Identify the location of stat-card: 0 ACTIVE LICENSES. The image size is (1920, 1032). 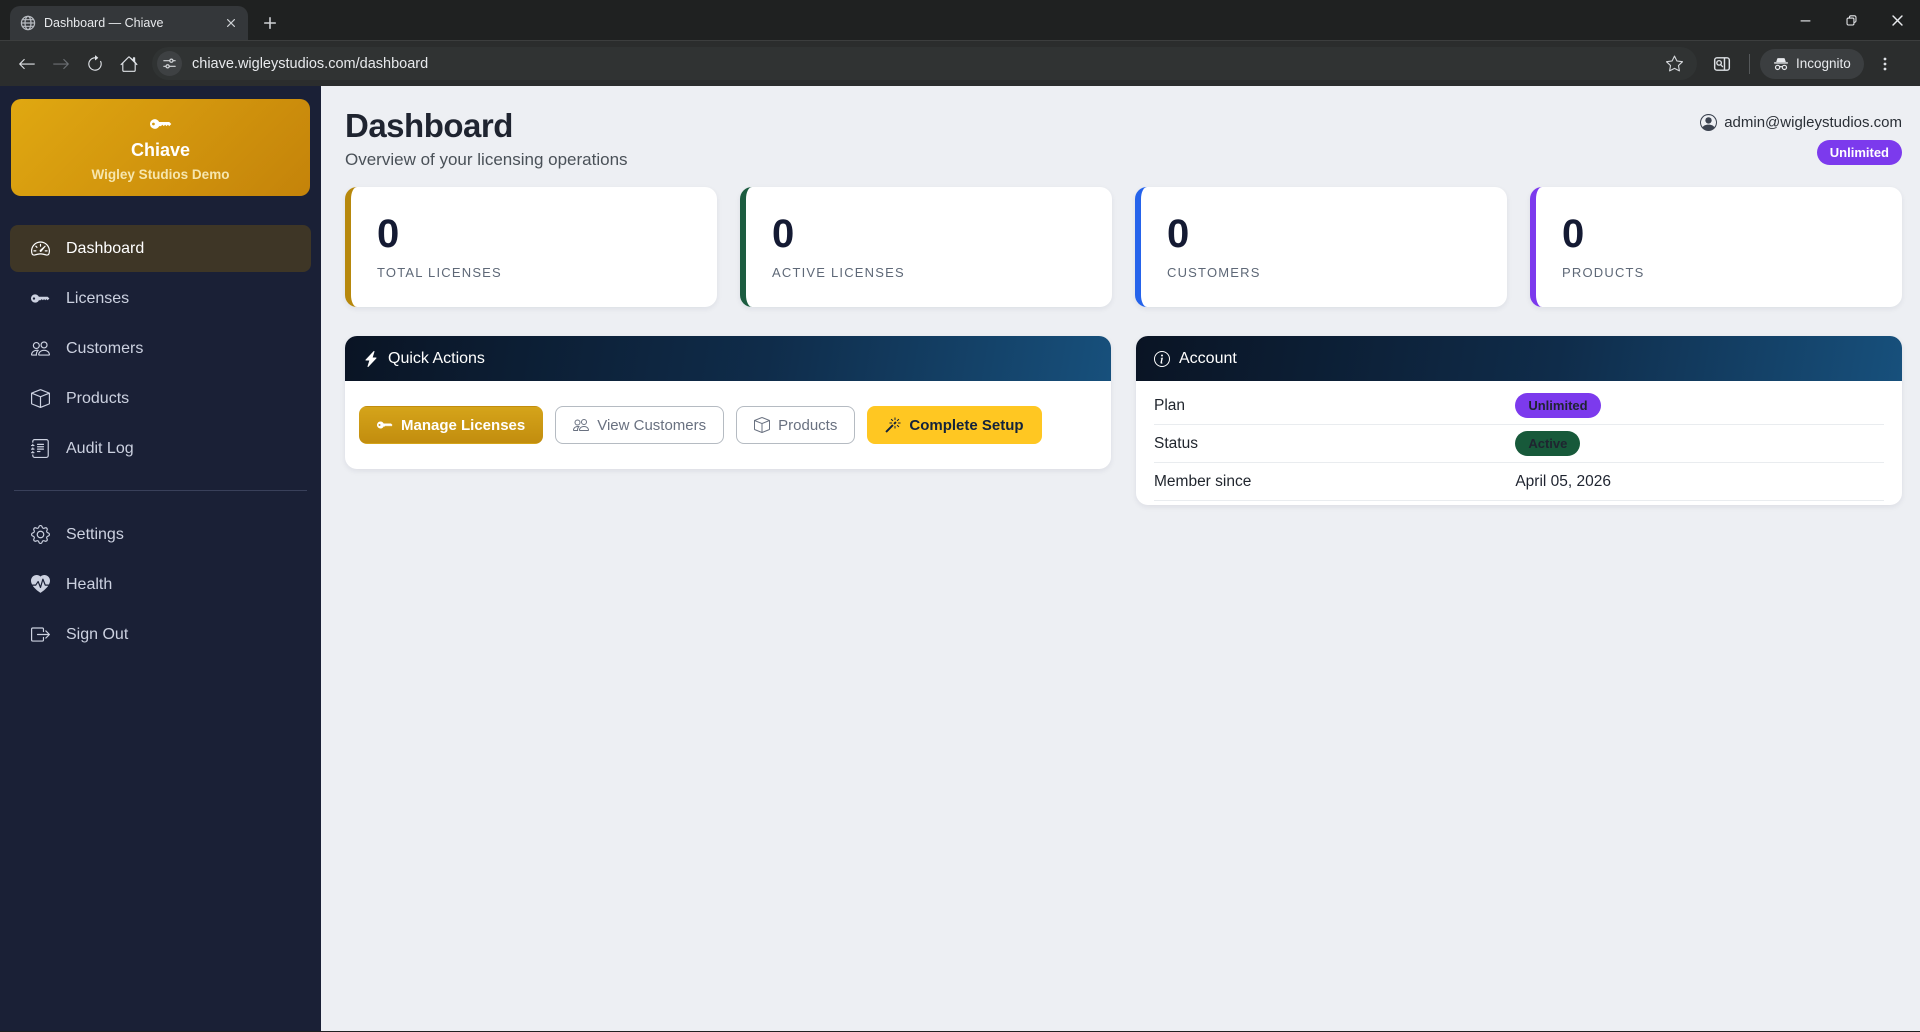
(926, 247).